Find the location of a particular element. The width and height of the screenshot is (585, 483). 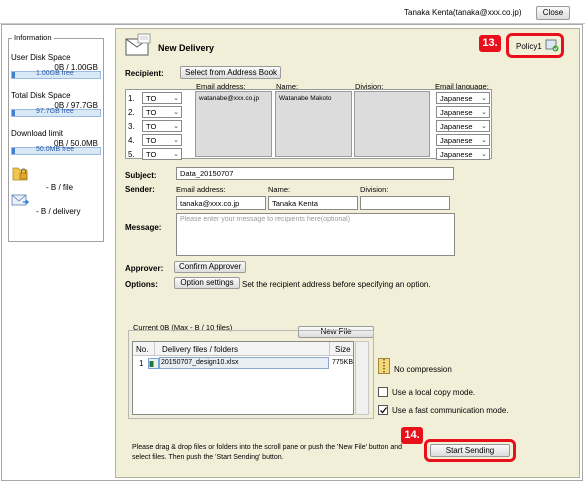

total-disk-label: Total Disk Space is located at coordinates (41, 95).